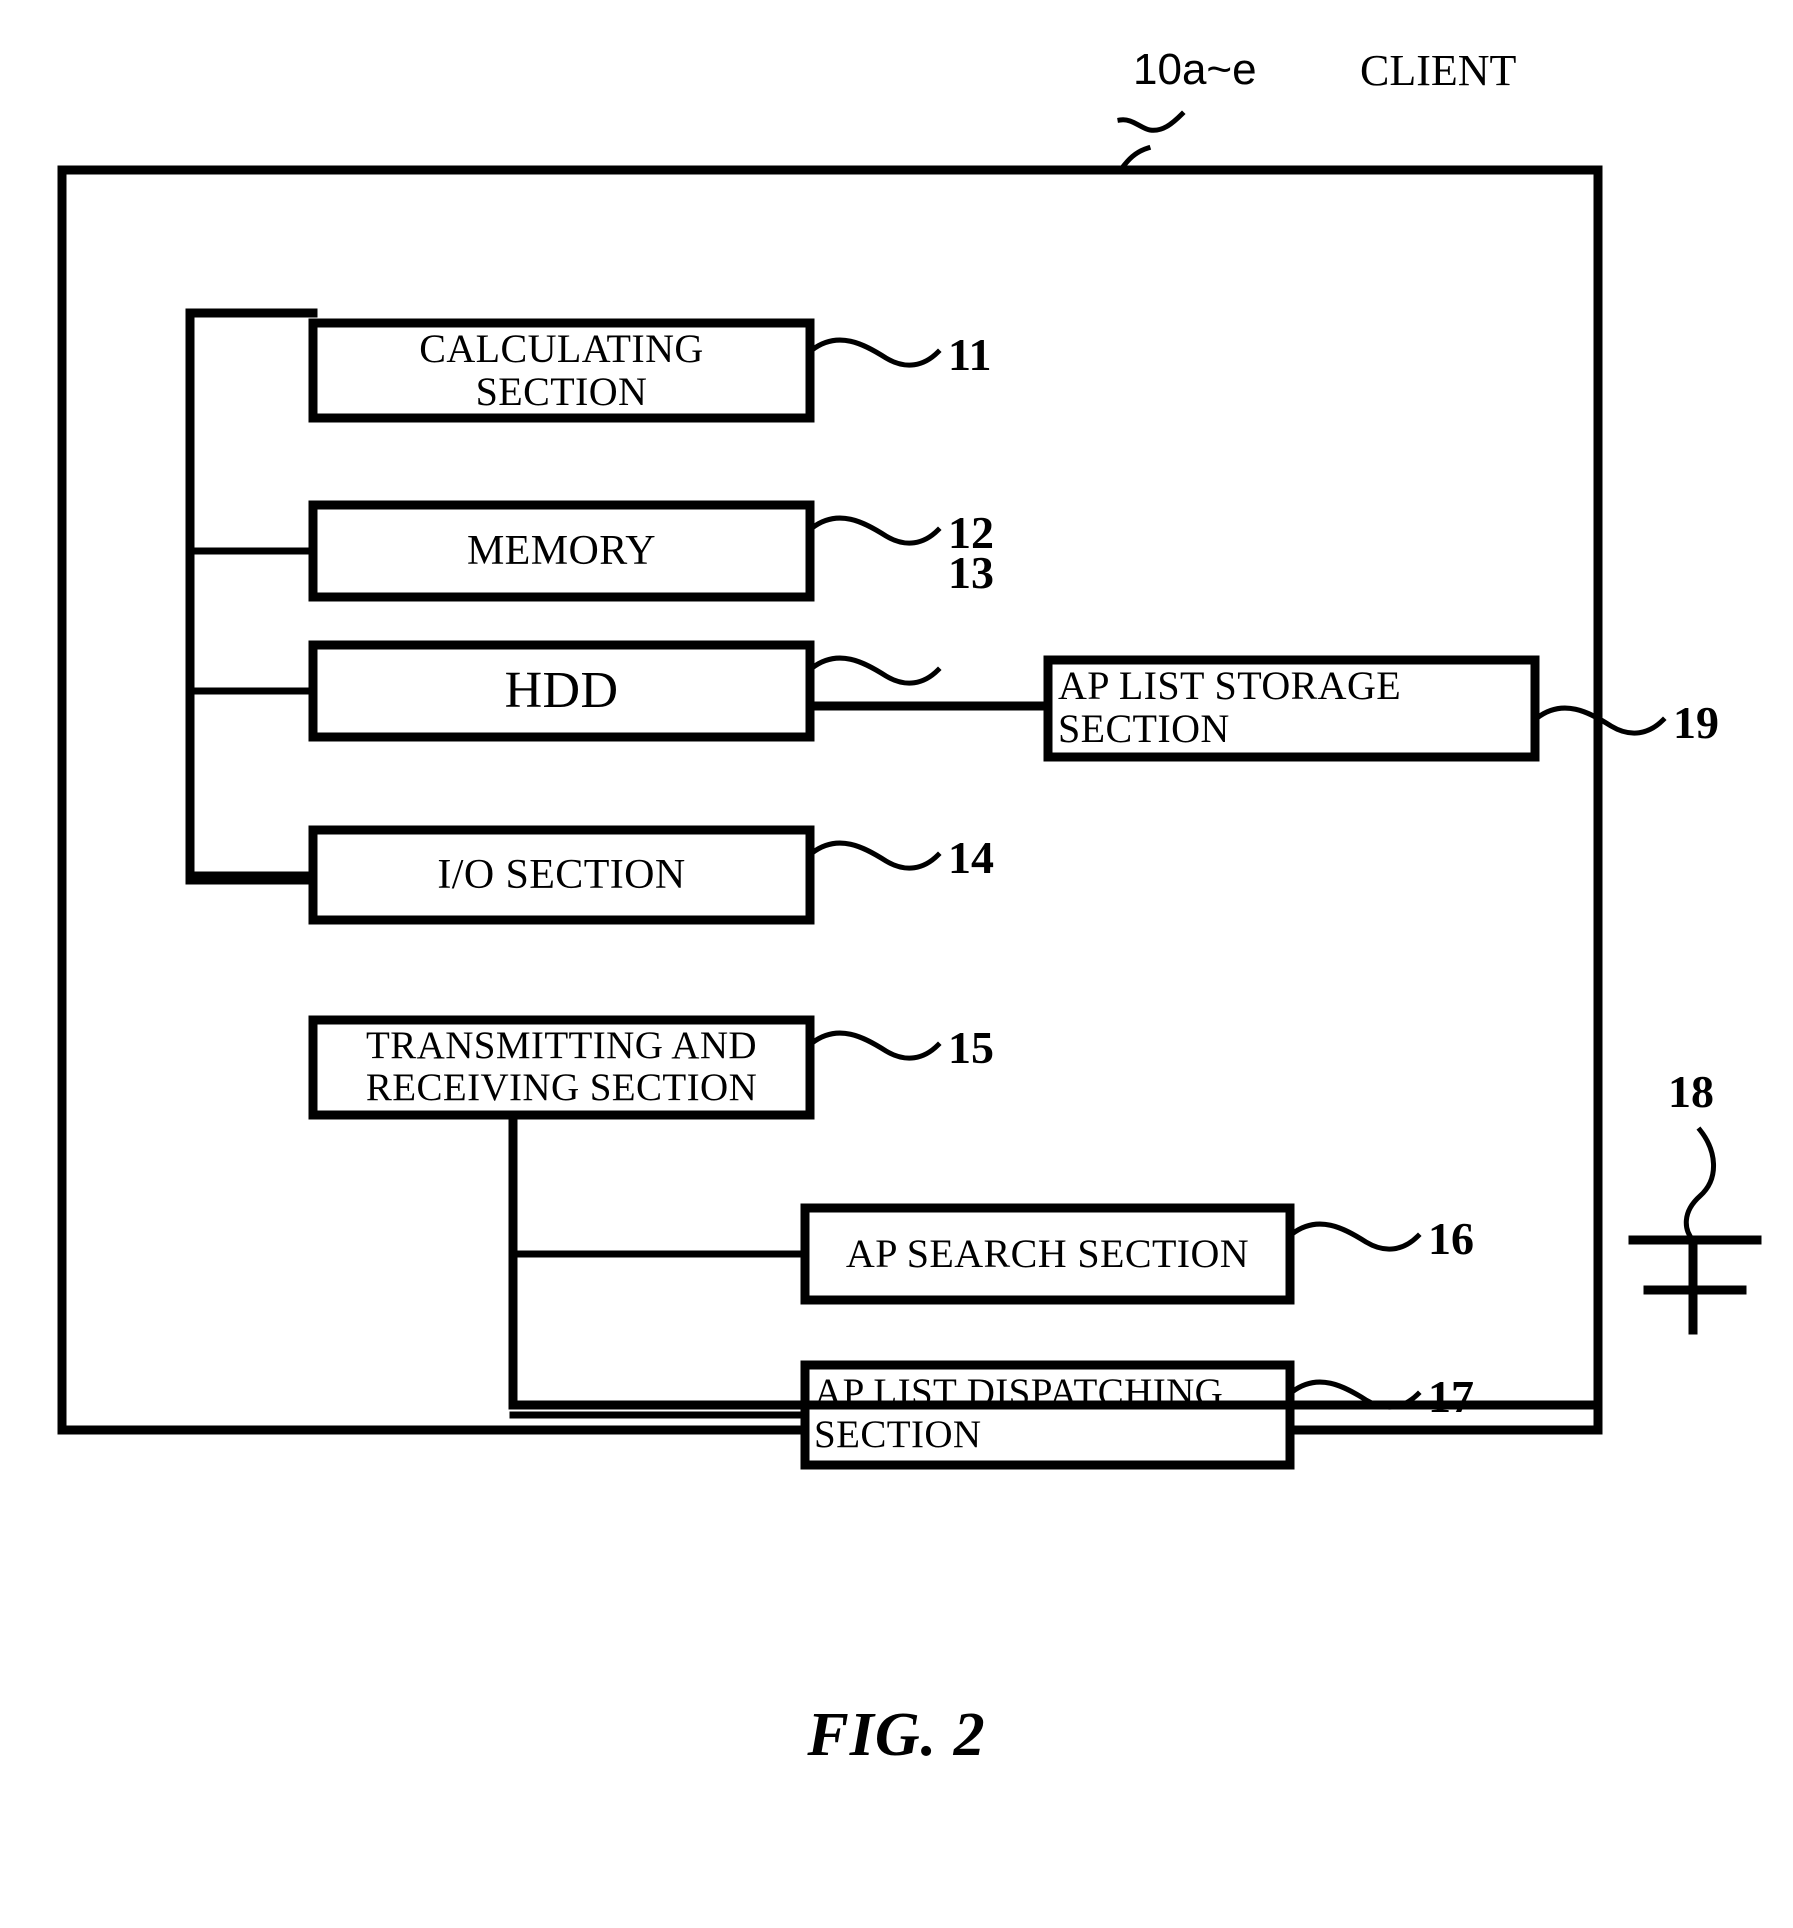  Describe the element at coordinates (971, 1047) in the screenshot. I see `reference-number-15: 15` at that location.